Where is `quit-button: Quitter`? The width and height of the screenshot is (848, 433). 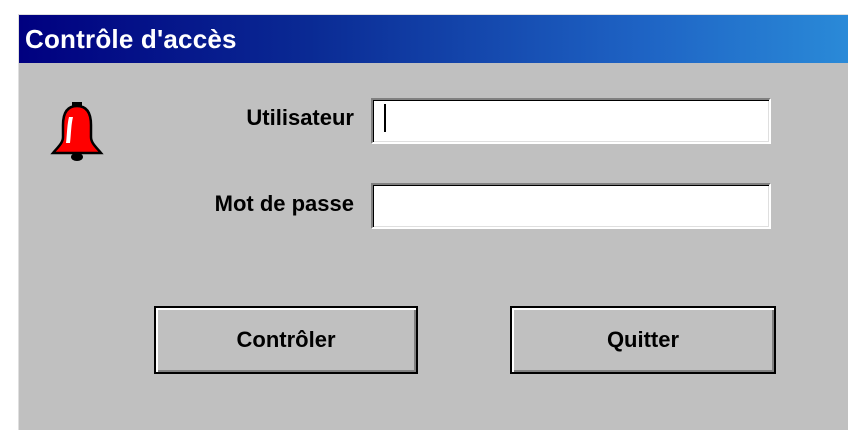
quit-button: Quitter is located at coordinates (643, 340).